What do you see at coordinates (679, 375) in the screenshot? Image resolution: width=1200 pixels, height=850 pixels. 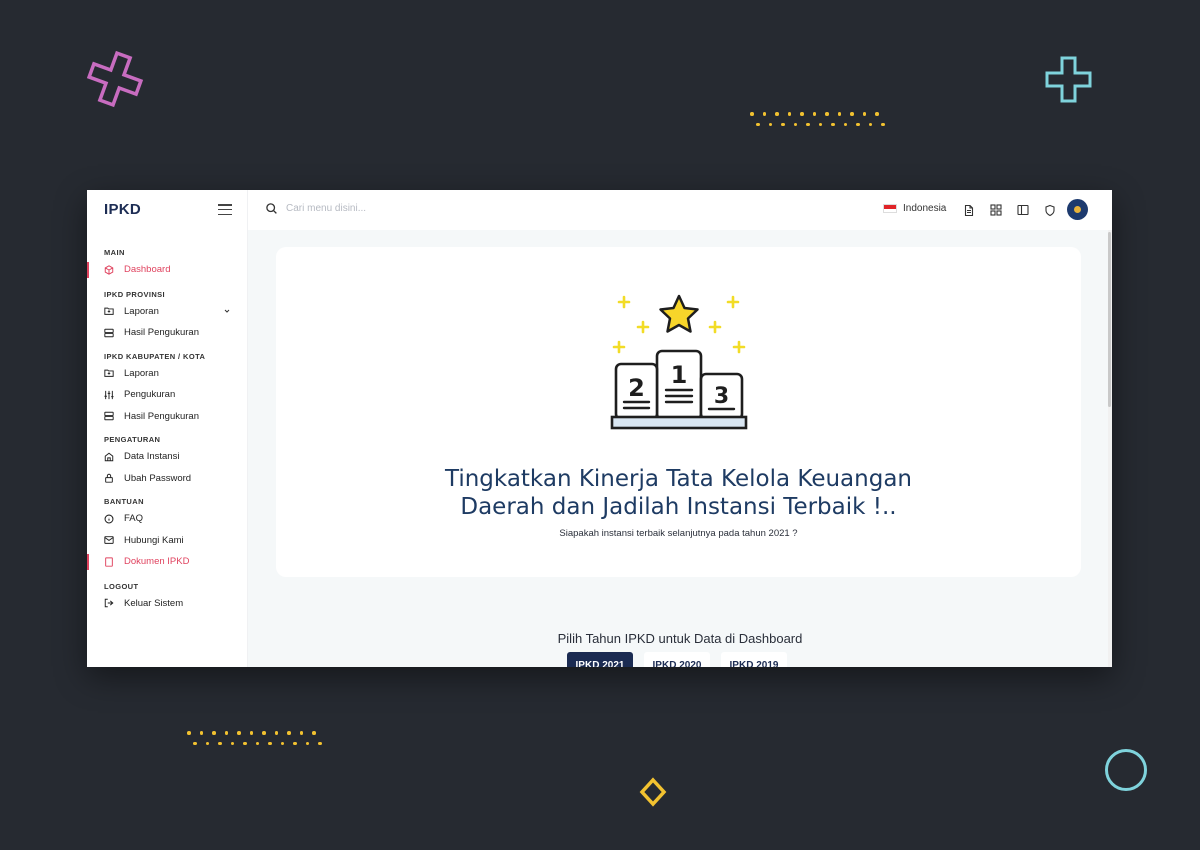 I see `podium-number: 1` at bounding box center [679, 375].